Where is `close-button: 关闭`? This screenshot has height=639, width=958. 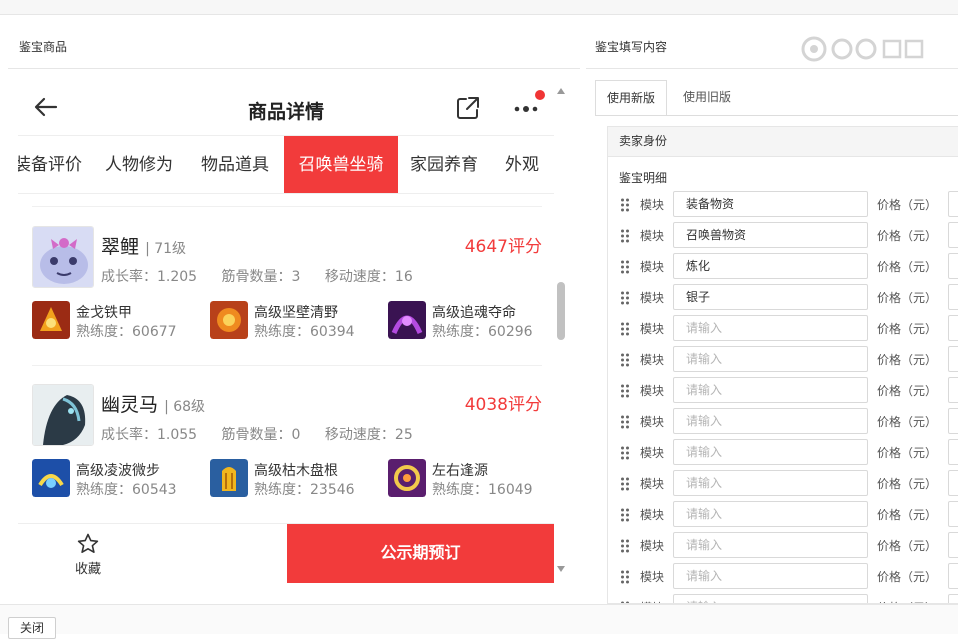 close-button: 关闭 is located at coordinates (32, 628).